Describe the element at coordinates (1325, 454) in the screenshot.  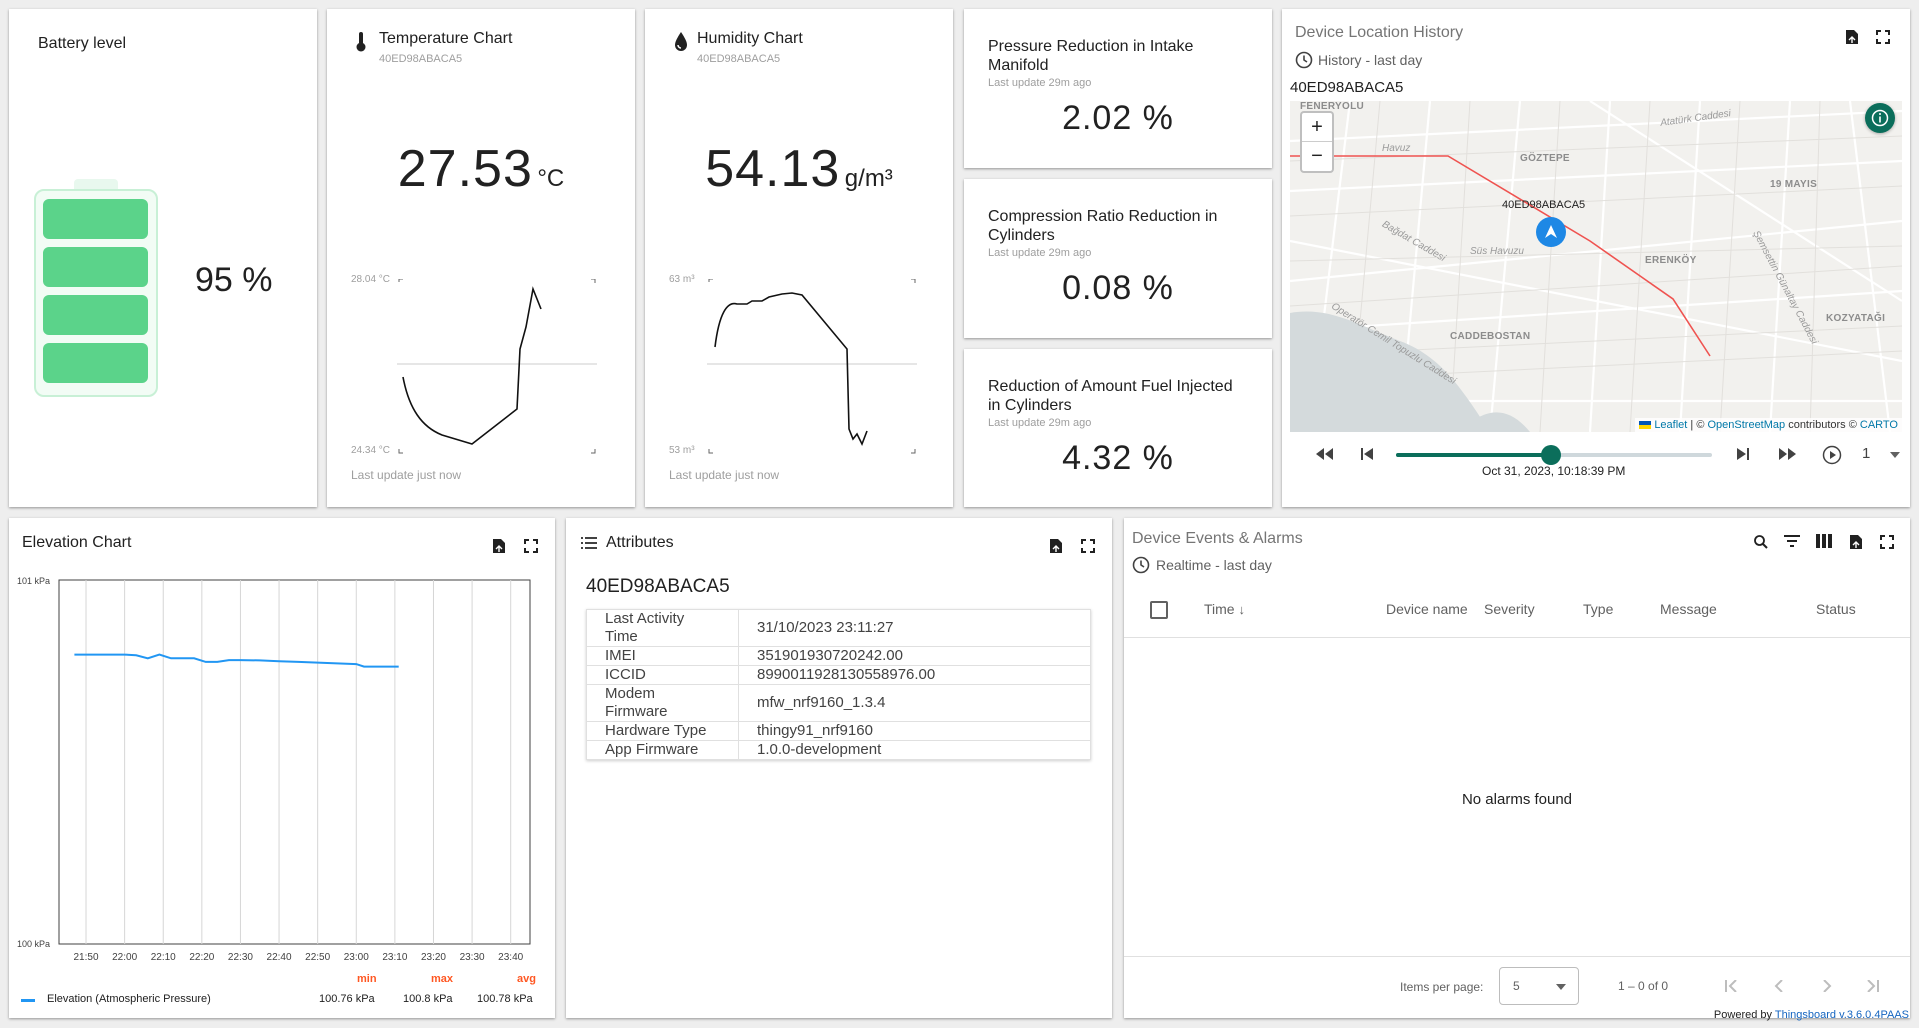
I see `fast-rewind-icon` at that location.